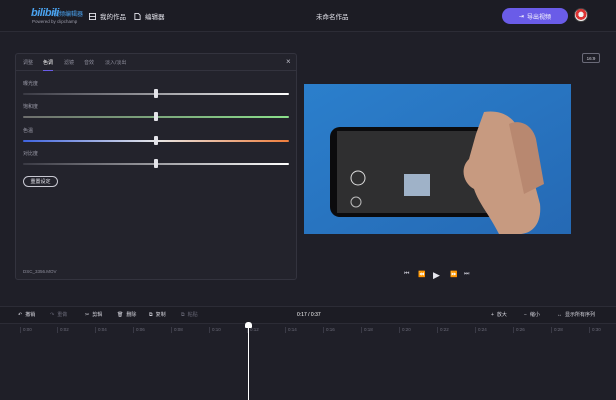 This screenshot has width=616, height=400. Describe the element at coordinates (26, 330) in the screenshot. I see `ruler-tick: 0:00` at that location.